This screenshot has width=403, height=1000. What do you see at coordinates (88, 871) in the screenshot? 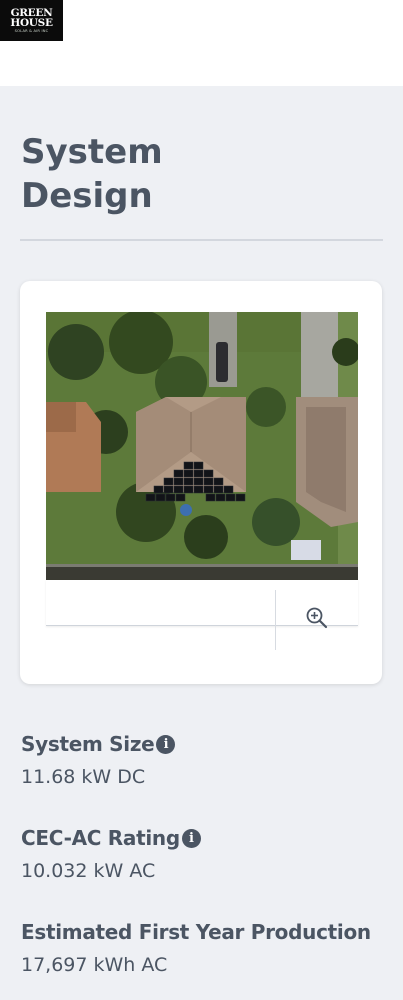
I see `cec-ac-rating-value: 10.032 kW AC` at bounding box center [88, 871].